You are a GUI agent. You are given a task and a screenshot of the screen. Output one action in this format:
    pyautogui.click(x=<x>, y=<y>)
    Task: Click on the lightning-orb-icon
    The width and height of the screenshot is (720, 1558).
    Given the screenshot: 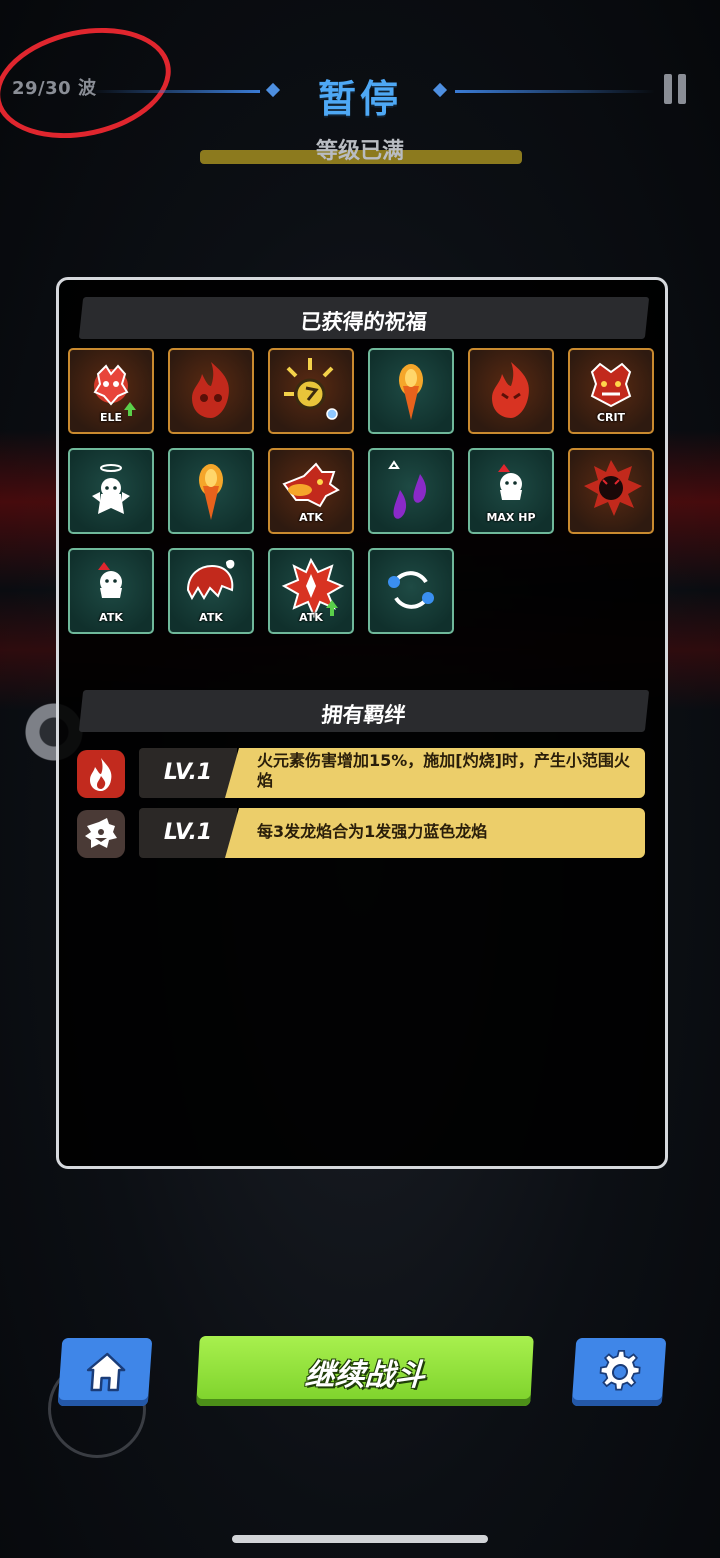 What is the action you would take?
    pyautogui.click(x=311, y=389)
    